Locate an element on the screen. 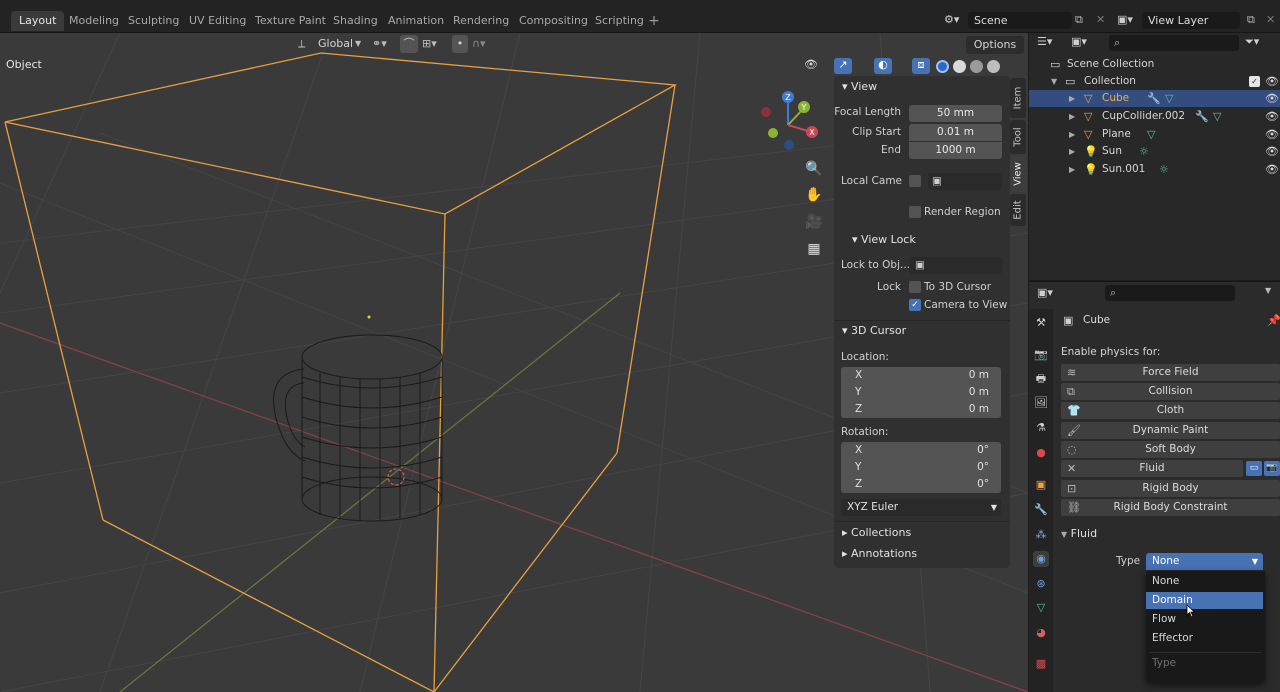  location-x-field: X0 m is located at coordinates (921, 375).